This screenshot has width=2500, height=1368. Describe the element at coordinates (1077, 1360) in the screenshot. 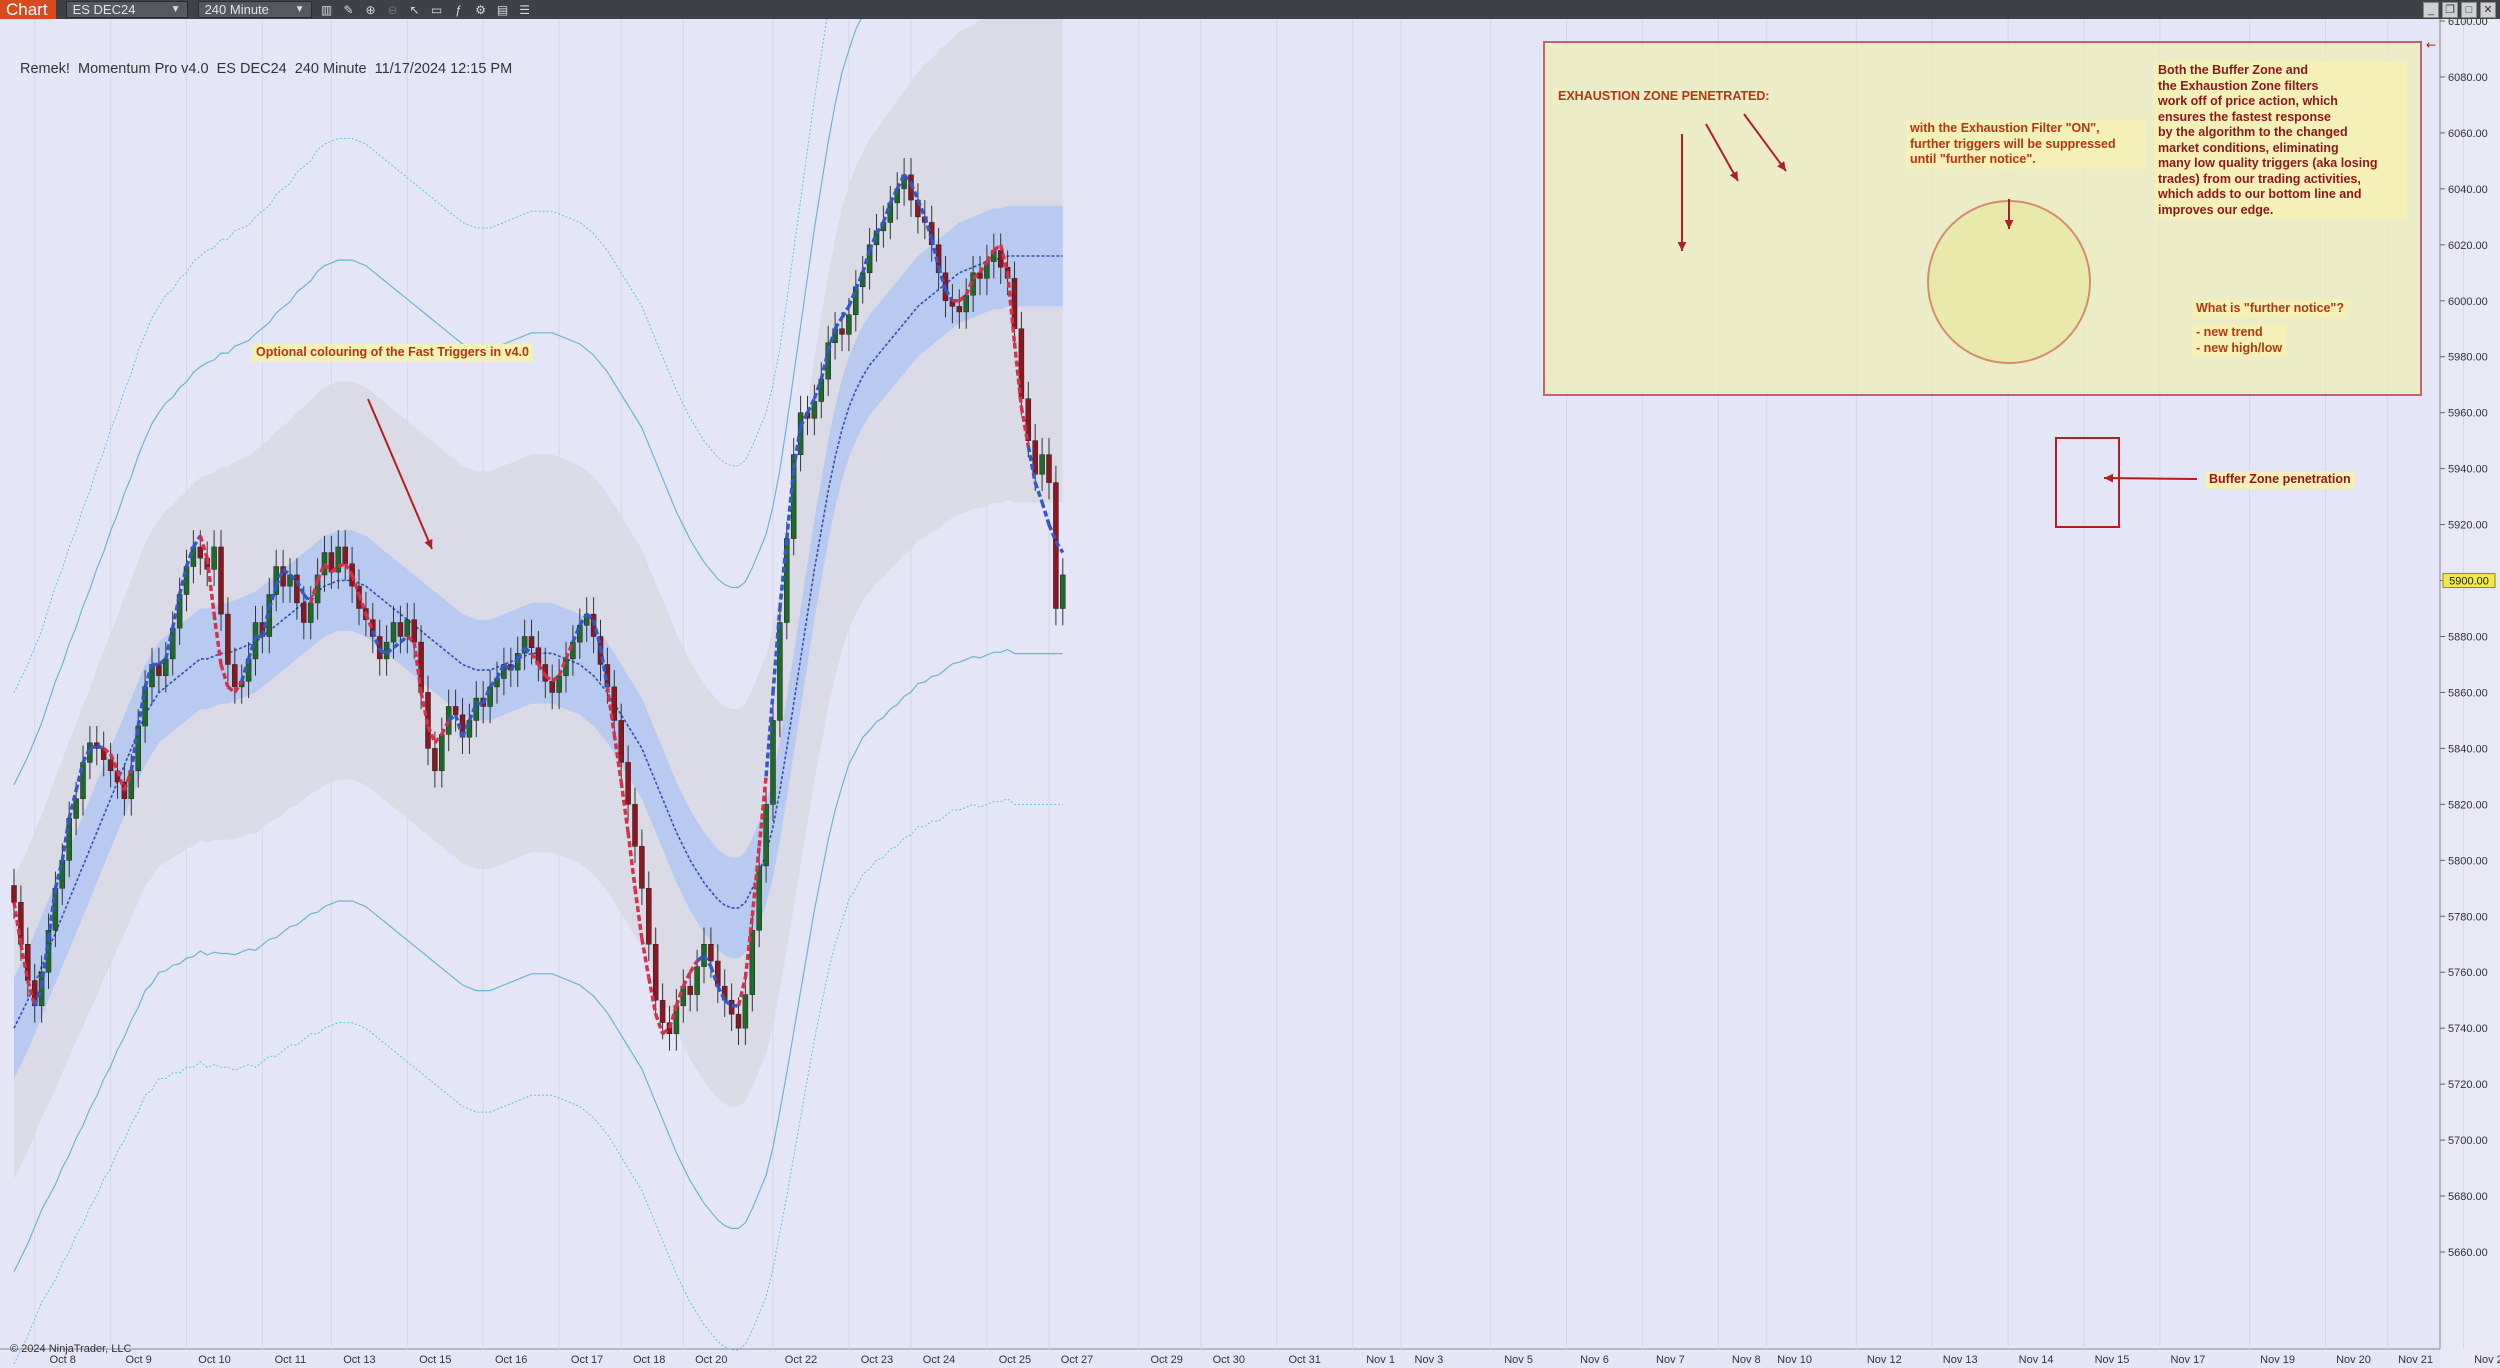

I see `time-tick-label: Oct 27` at that location.